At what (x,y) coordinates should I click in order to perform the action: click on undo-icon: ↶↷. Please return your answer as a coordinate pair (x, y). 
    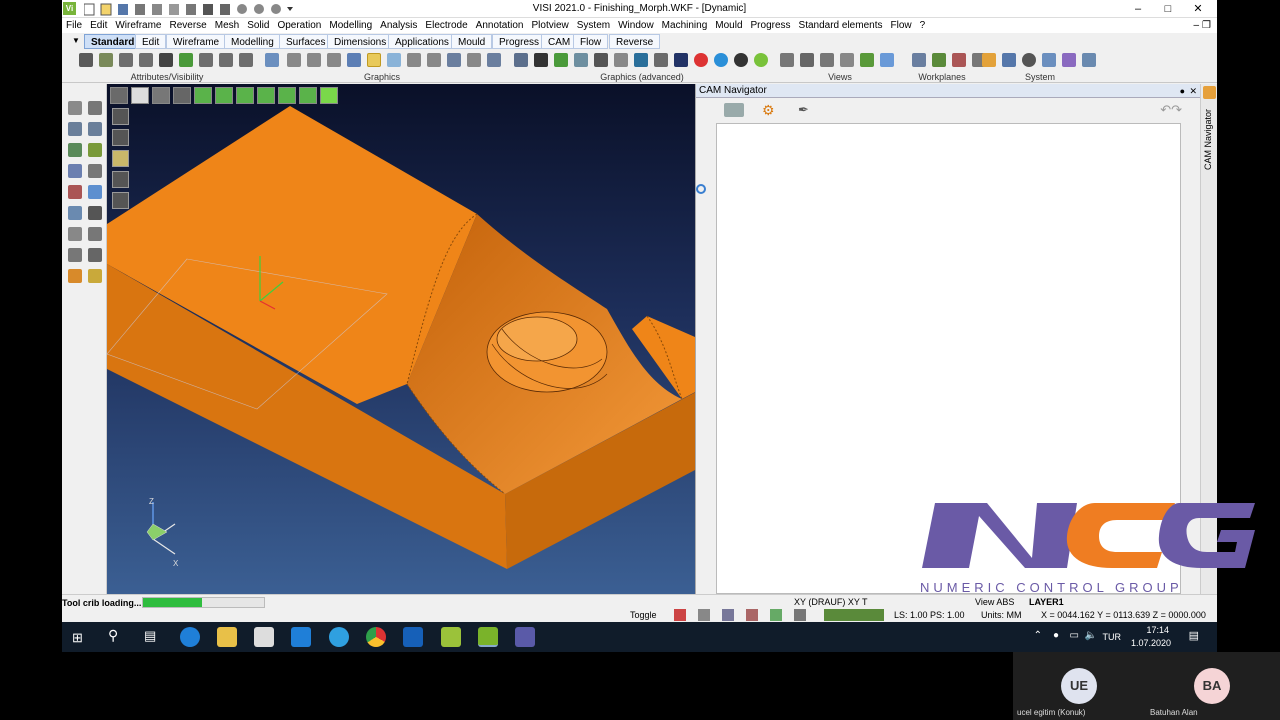
    Looking at the image, I should click on (1171, 110).